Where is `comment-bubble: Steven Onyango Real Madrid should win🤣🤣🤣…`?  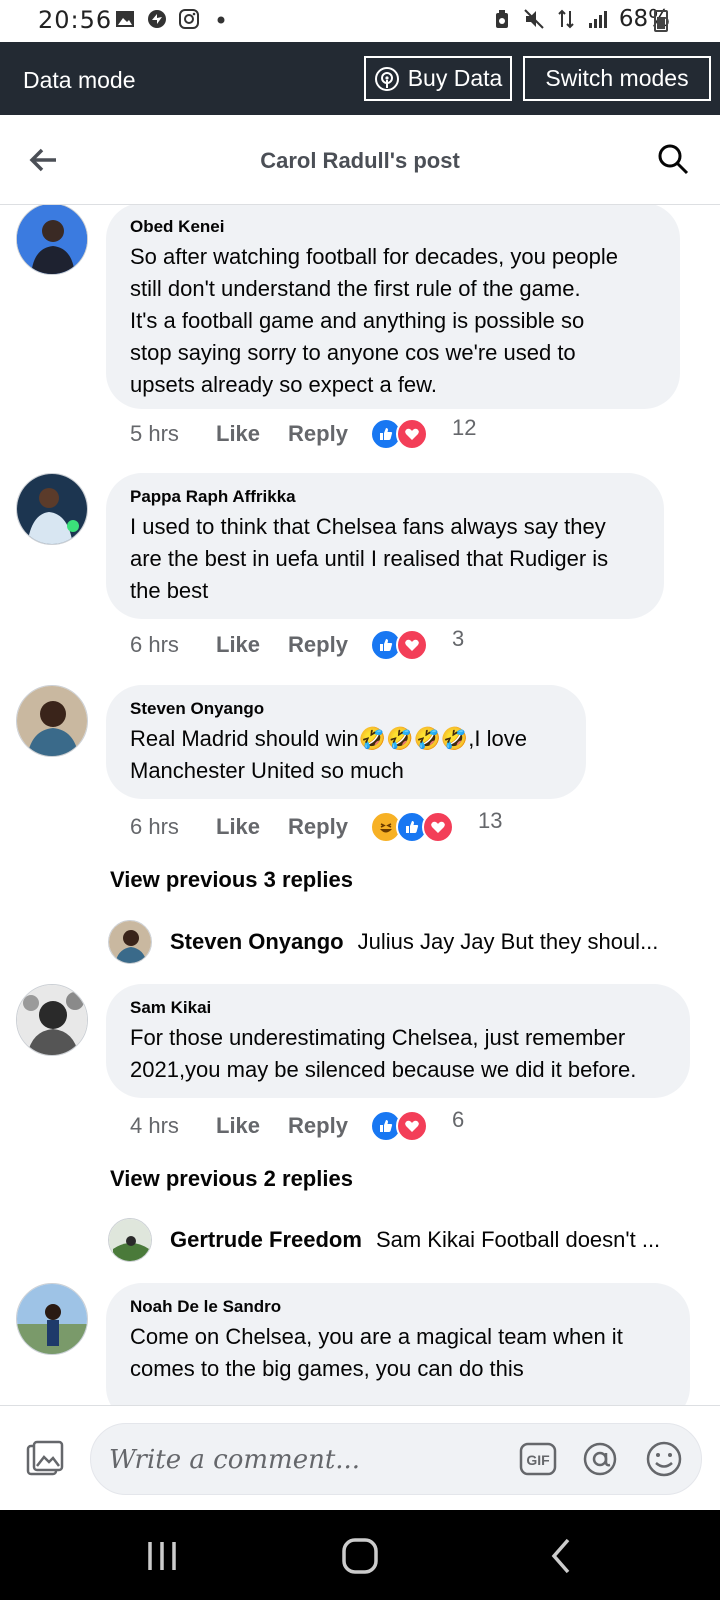
comment-bubble: Steven Onyango Real Madrid should win🤣🤣🤣… is located at coordinates (346, 742).